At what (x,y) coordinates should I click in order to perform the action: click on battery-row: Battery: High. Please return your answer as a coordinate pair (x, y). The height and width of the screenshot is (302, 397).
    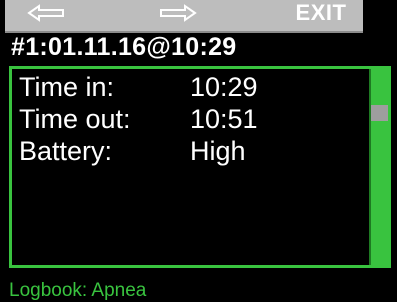
    Looking at the image, I should click on (138, 151).